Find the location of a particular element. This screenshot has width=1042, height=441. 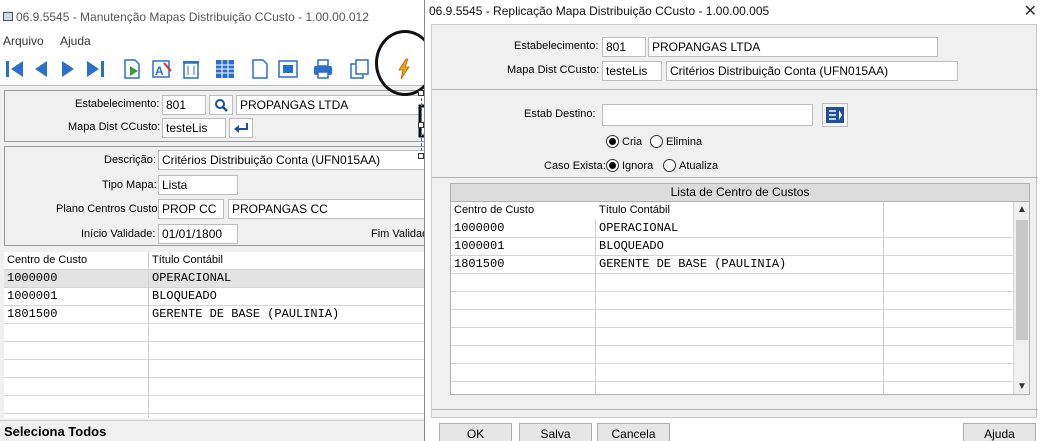

radio-elimina is located at coordinates (656, 141).